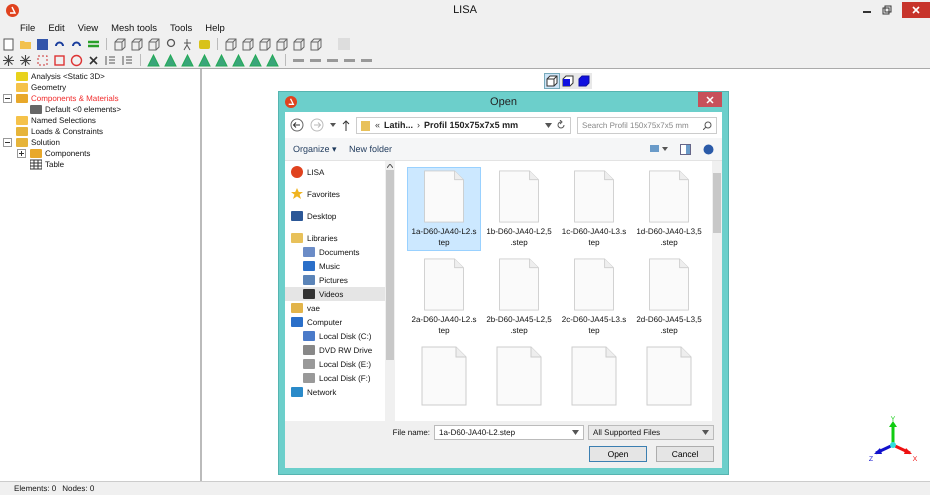  What do you see at coordinates (651, 432) in the screenshot?
I see `file-type-dropdown: All Supported Files` at bounding box center [651, 432].